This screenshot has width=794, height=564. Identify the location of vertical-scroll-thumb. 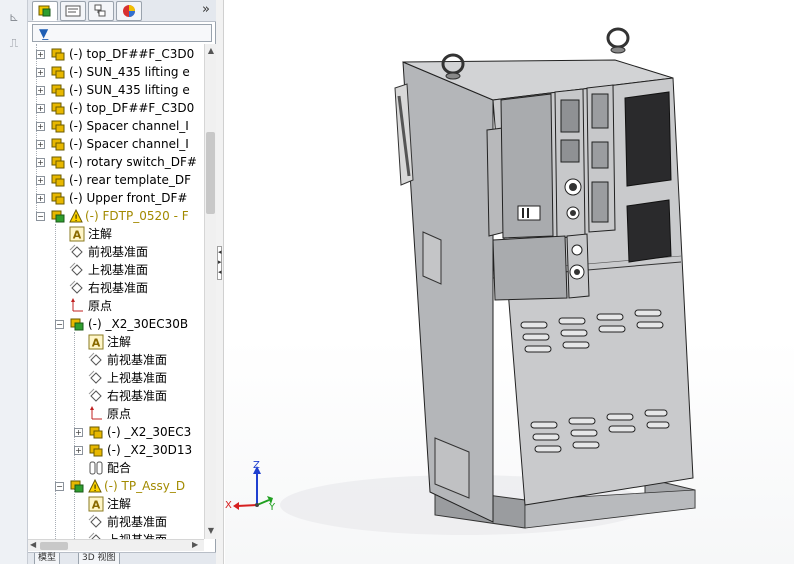
(210, 173).